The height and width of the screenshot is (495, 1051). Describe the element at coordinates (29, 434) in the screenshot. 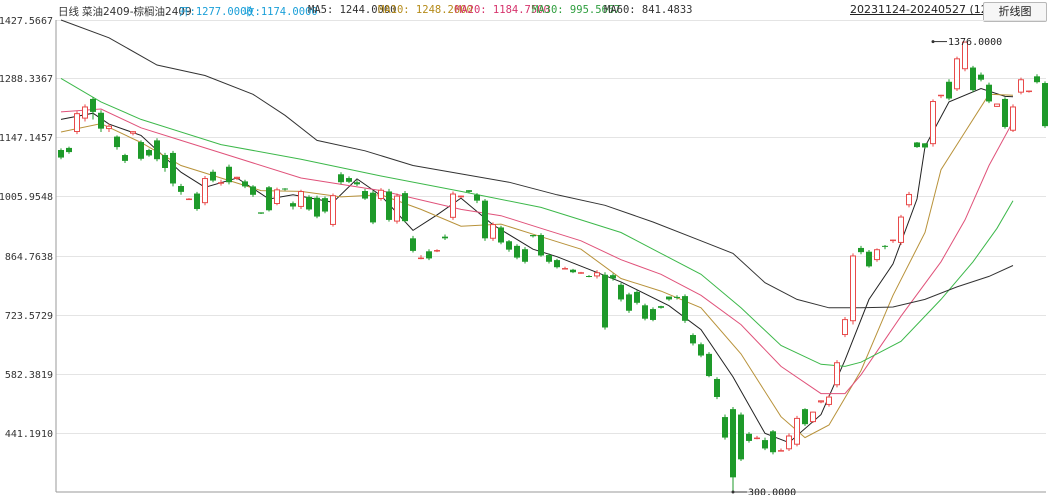

I see `y-tick-label: 441.1910` at that location.